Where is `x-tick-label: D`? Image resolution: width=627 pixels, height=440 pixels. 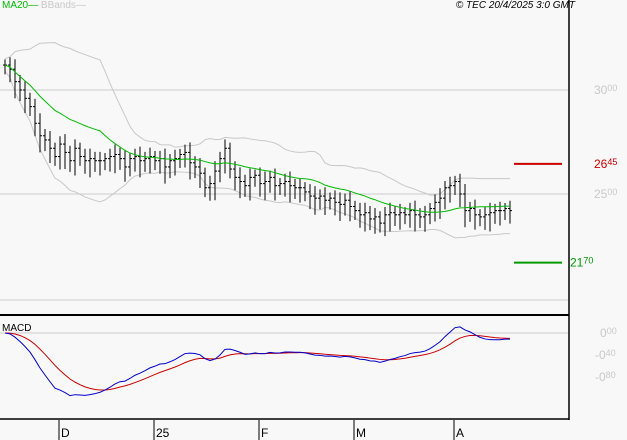 x-tick-label: D is located at coordinates (65, 433).